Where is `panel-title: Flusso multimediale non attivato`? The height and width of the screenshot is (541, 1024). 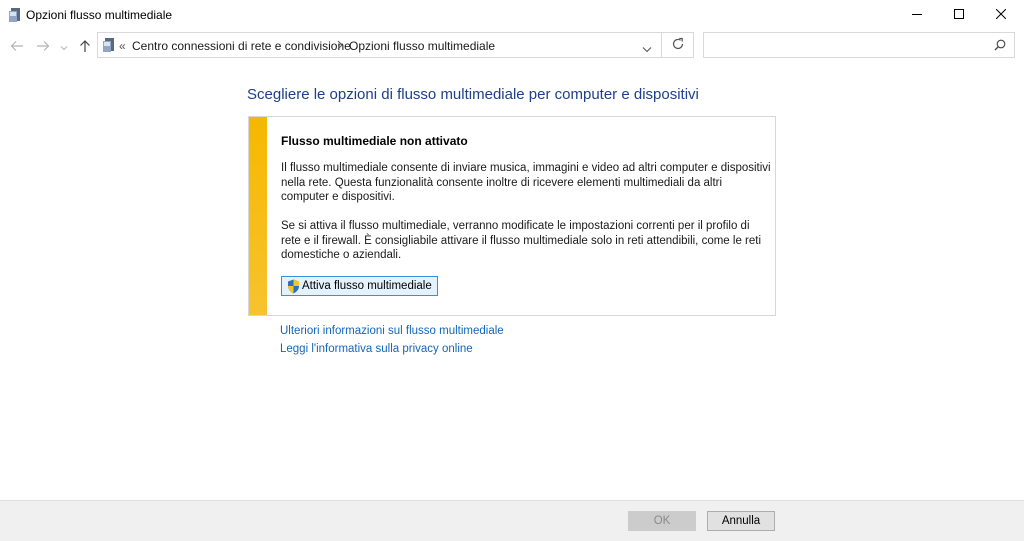
panel-title: Flusso multimediale non attivato is located at coordinates (374, 141).